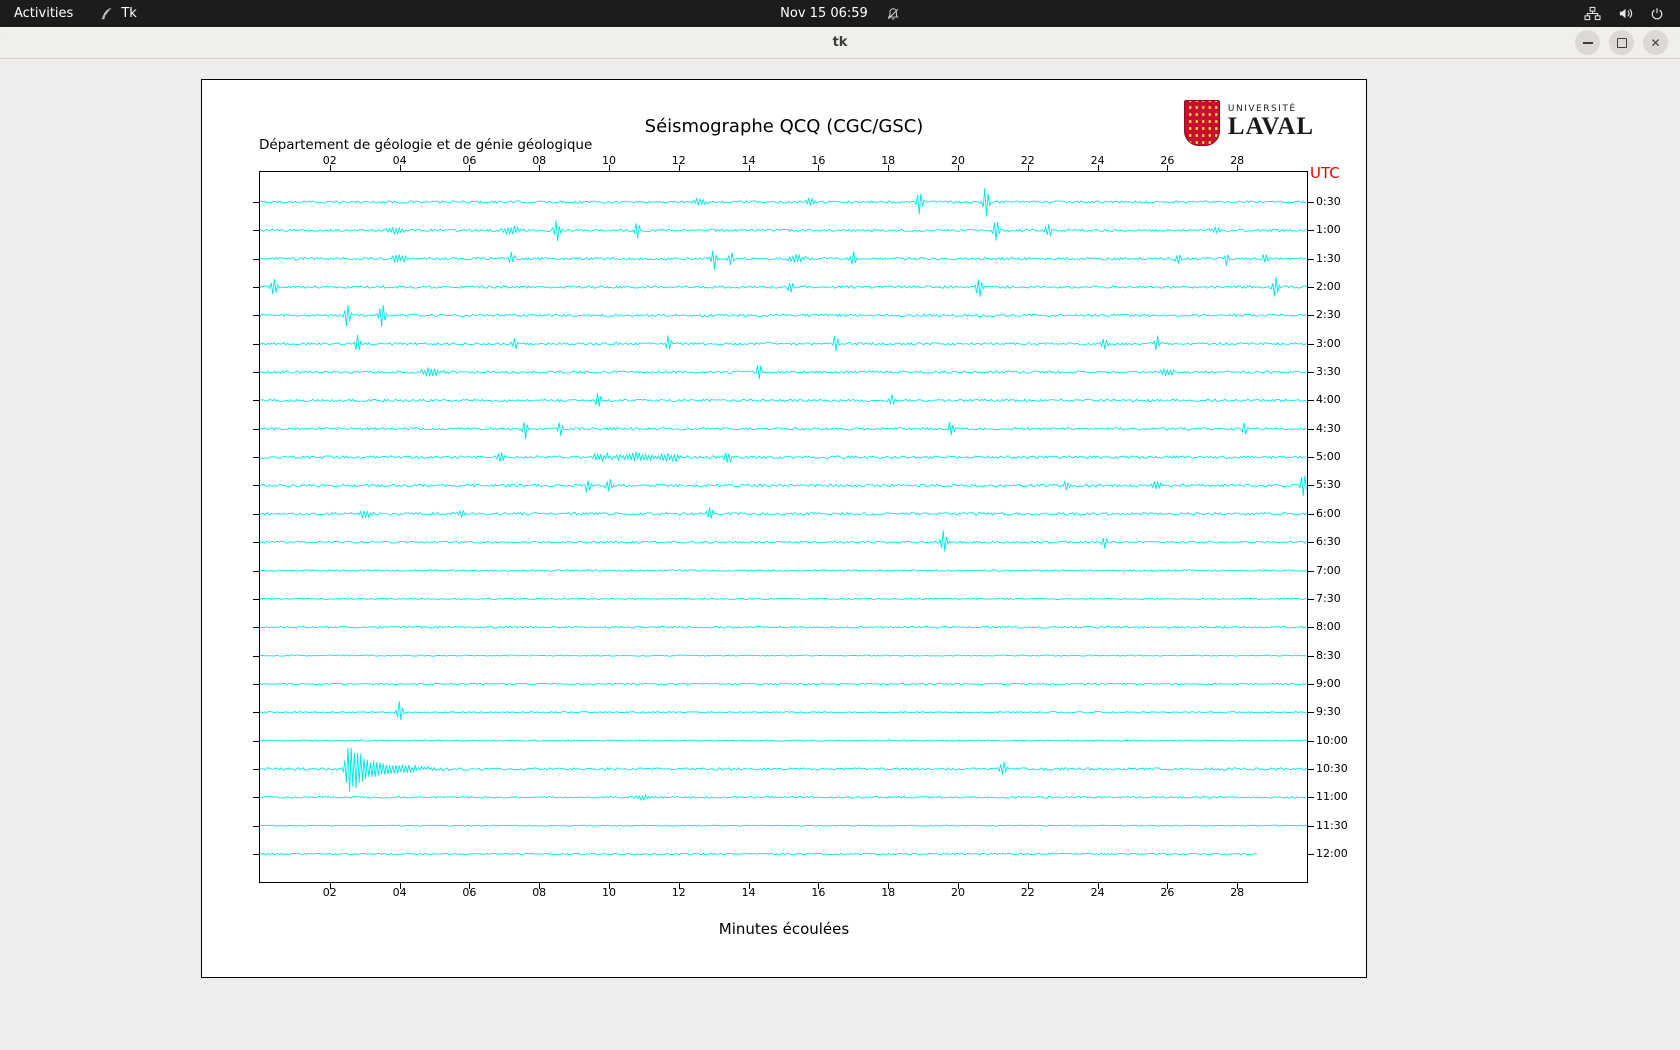 The height and width of the screenshot is (1050, 1680). I want to click on window-titlebar: tk ✕, so click(840, 43).